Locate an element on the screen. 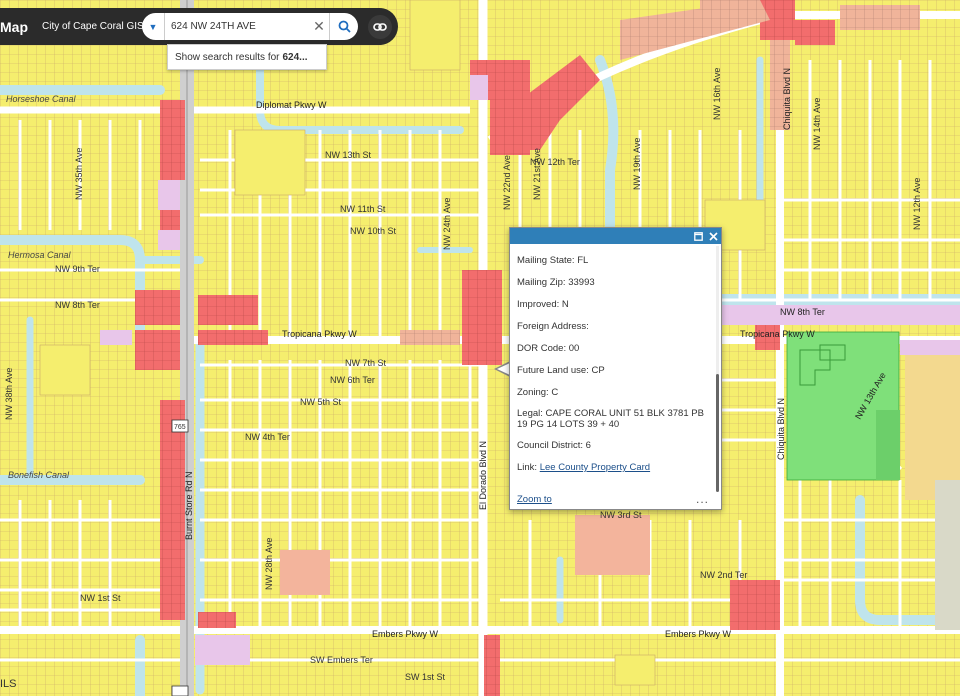  app-subtitle: City of Cape Coral GIS is located at coordinates (93, 26).